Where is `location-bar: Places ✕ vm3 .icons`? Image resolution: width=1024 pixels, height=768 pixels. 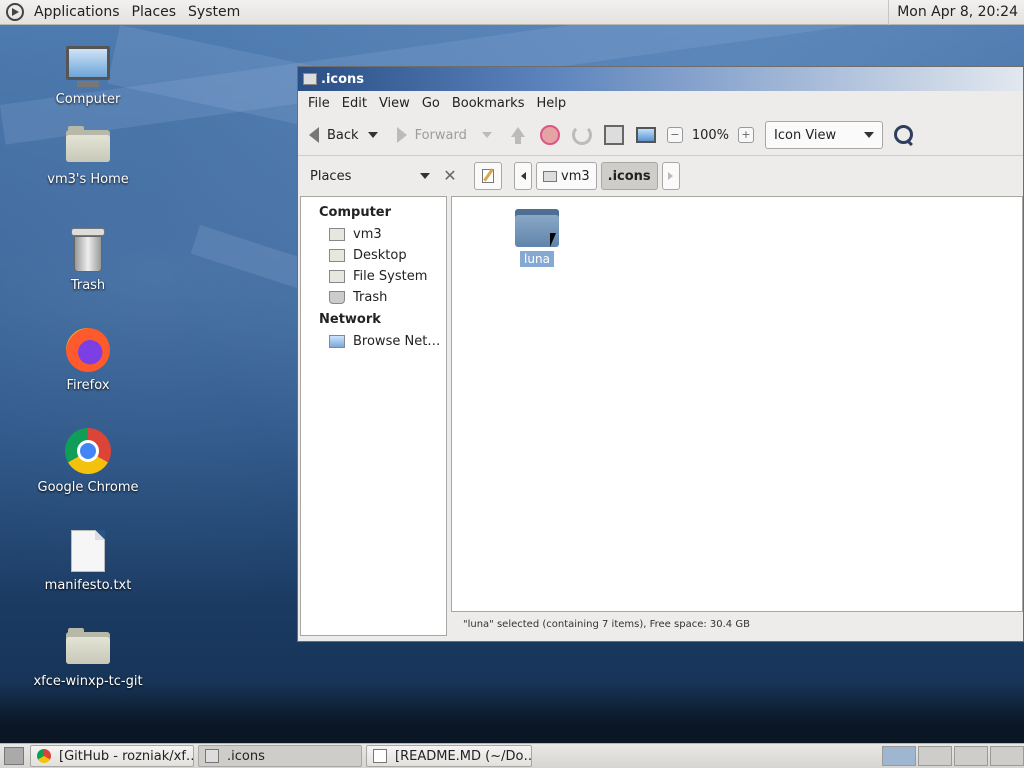 location-bar: Places ✕ vm3 .icons is located at coordinates (660, 176).